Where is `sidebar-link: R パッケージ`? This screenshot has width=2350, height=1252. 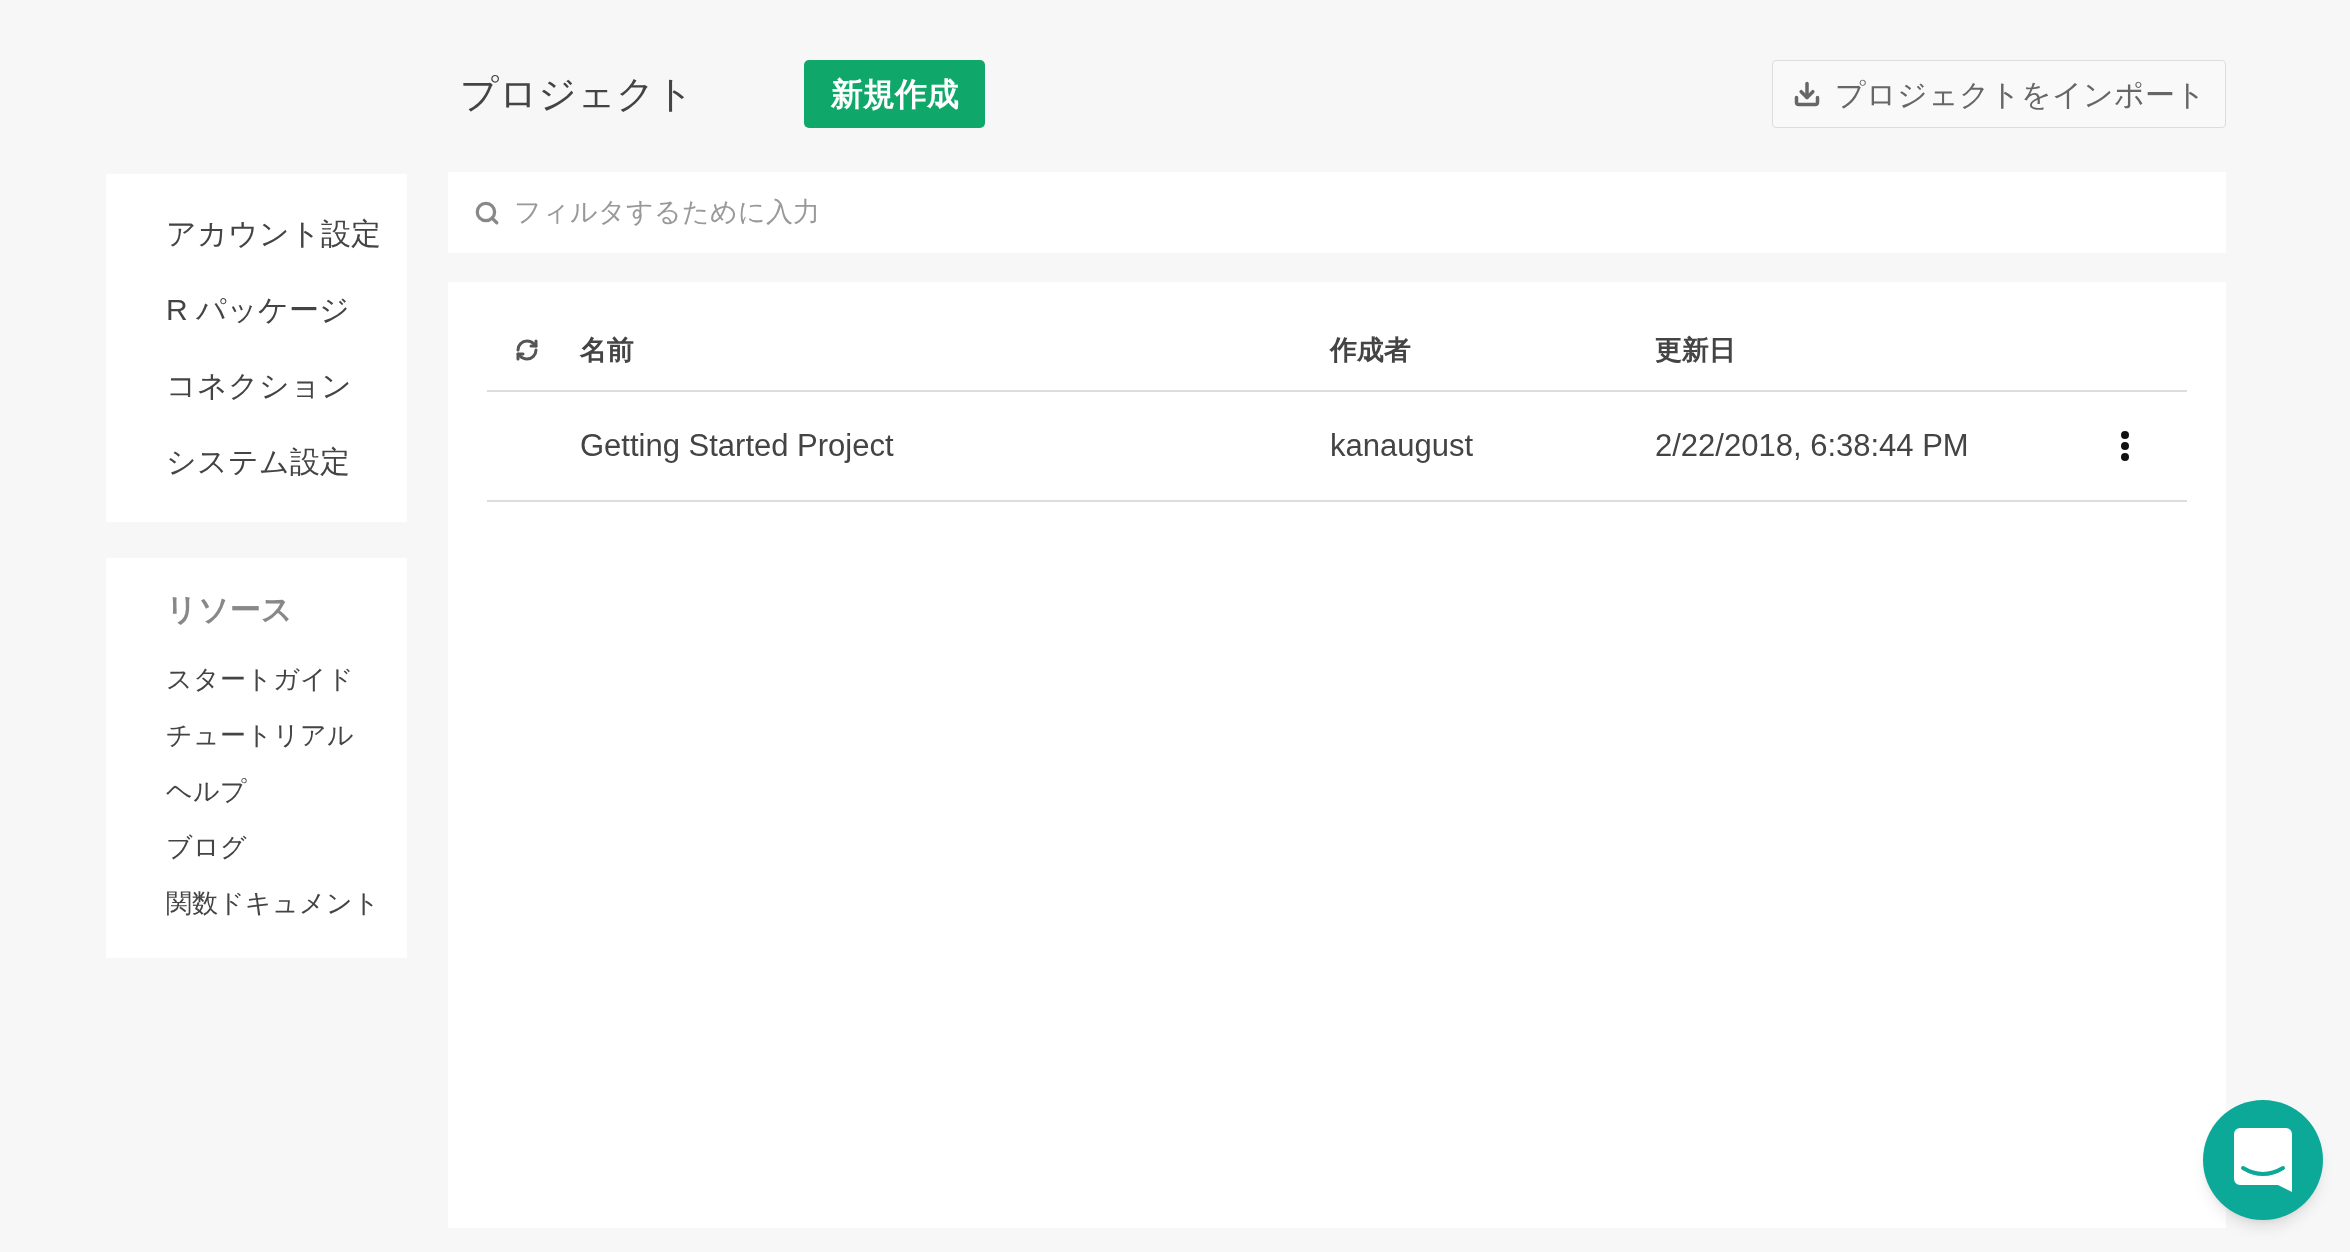 sidebar-link: R パッケージ is located at coordinates (258, 310).